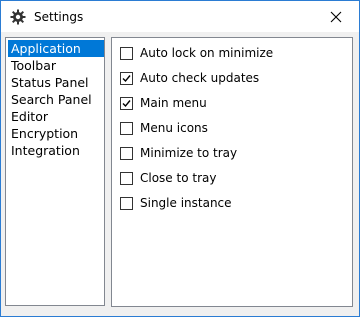  I want to click on option-label: Menu icons, so click(174, 128).